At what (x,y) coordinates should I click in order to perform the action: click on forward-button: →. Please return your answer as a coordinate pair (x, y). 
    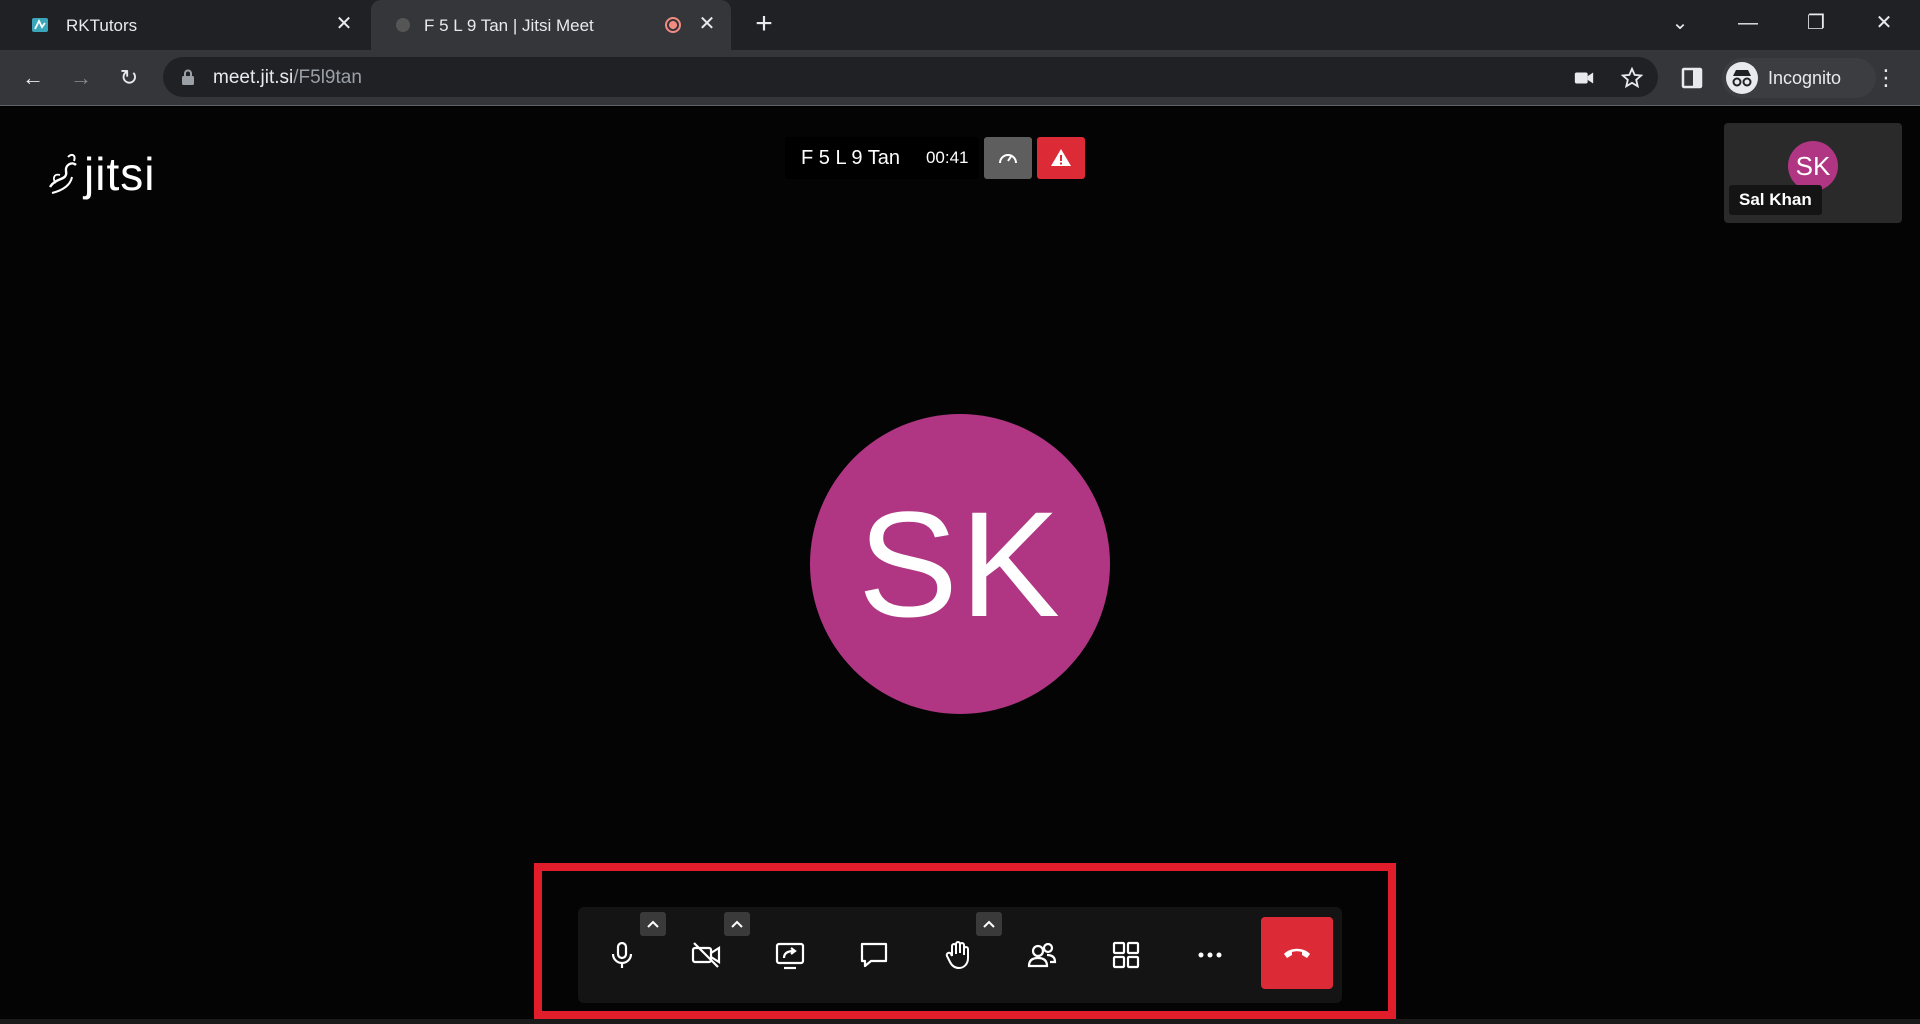
    Looking at the image, I should click on (81, 78).